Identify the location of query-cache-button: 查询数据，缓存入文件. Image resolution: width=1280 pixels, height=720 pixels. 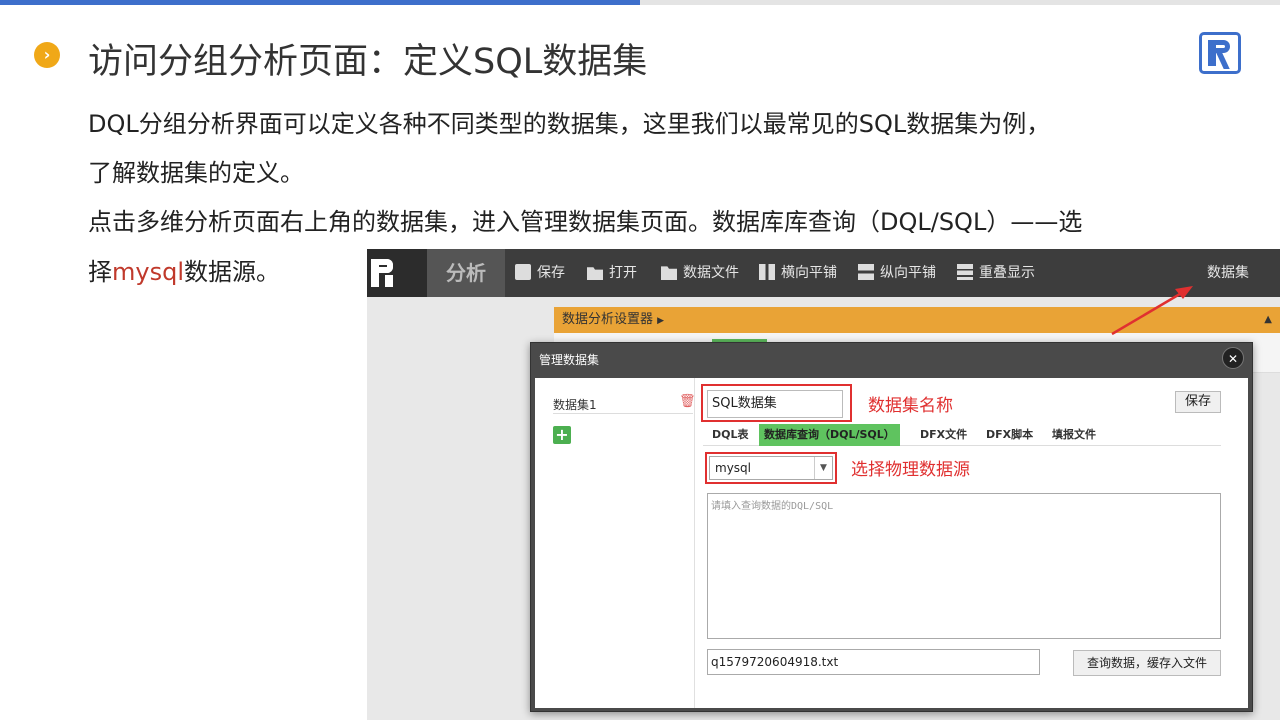
(1147, 663).